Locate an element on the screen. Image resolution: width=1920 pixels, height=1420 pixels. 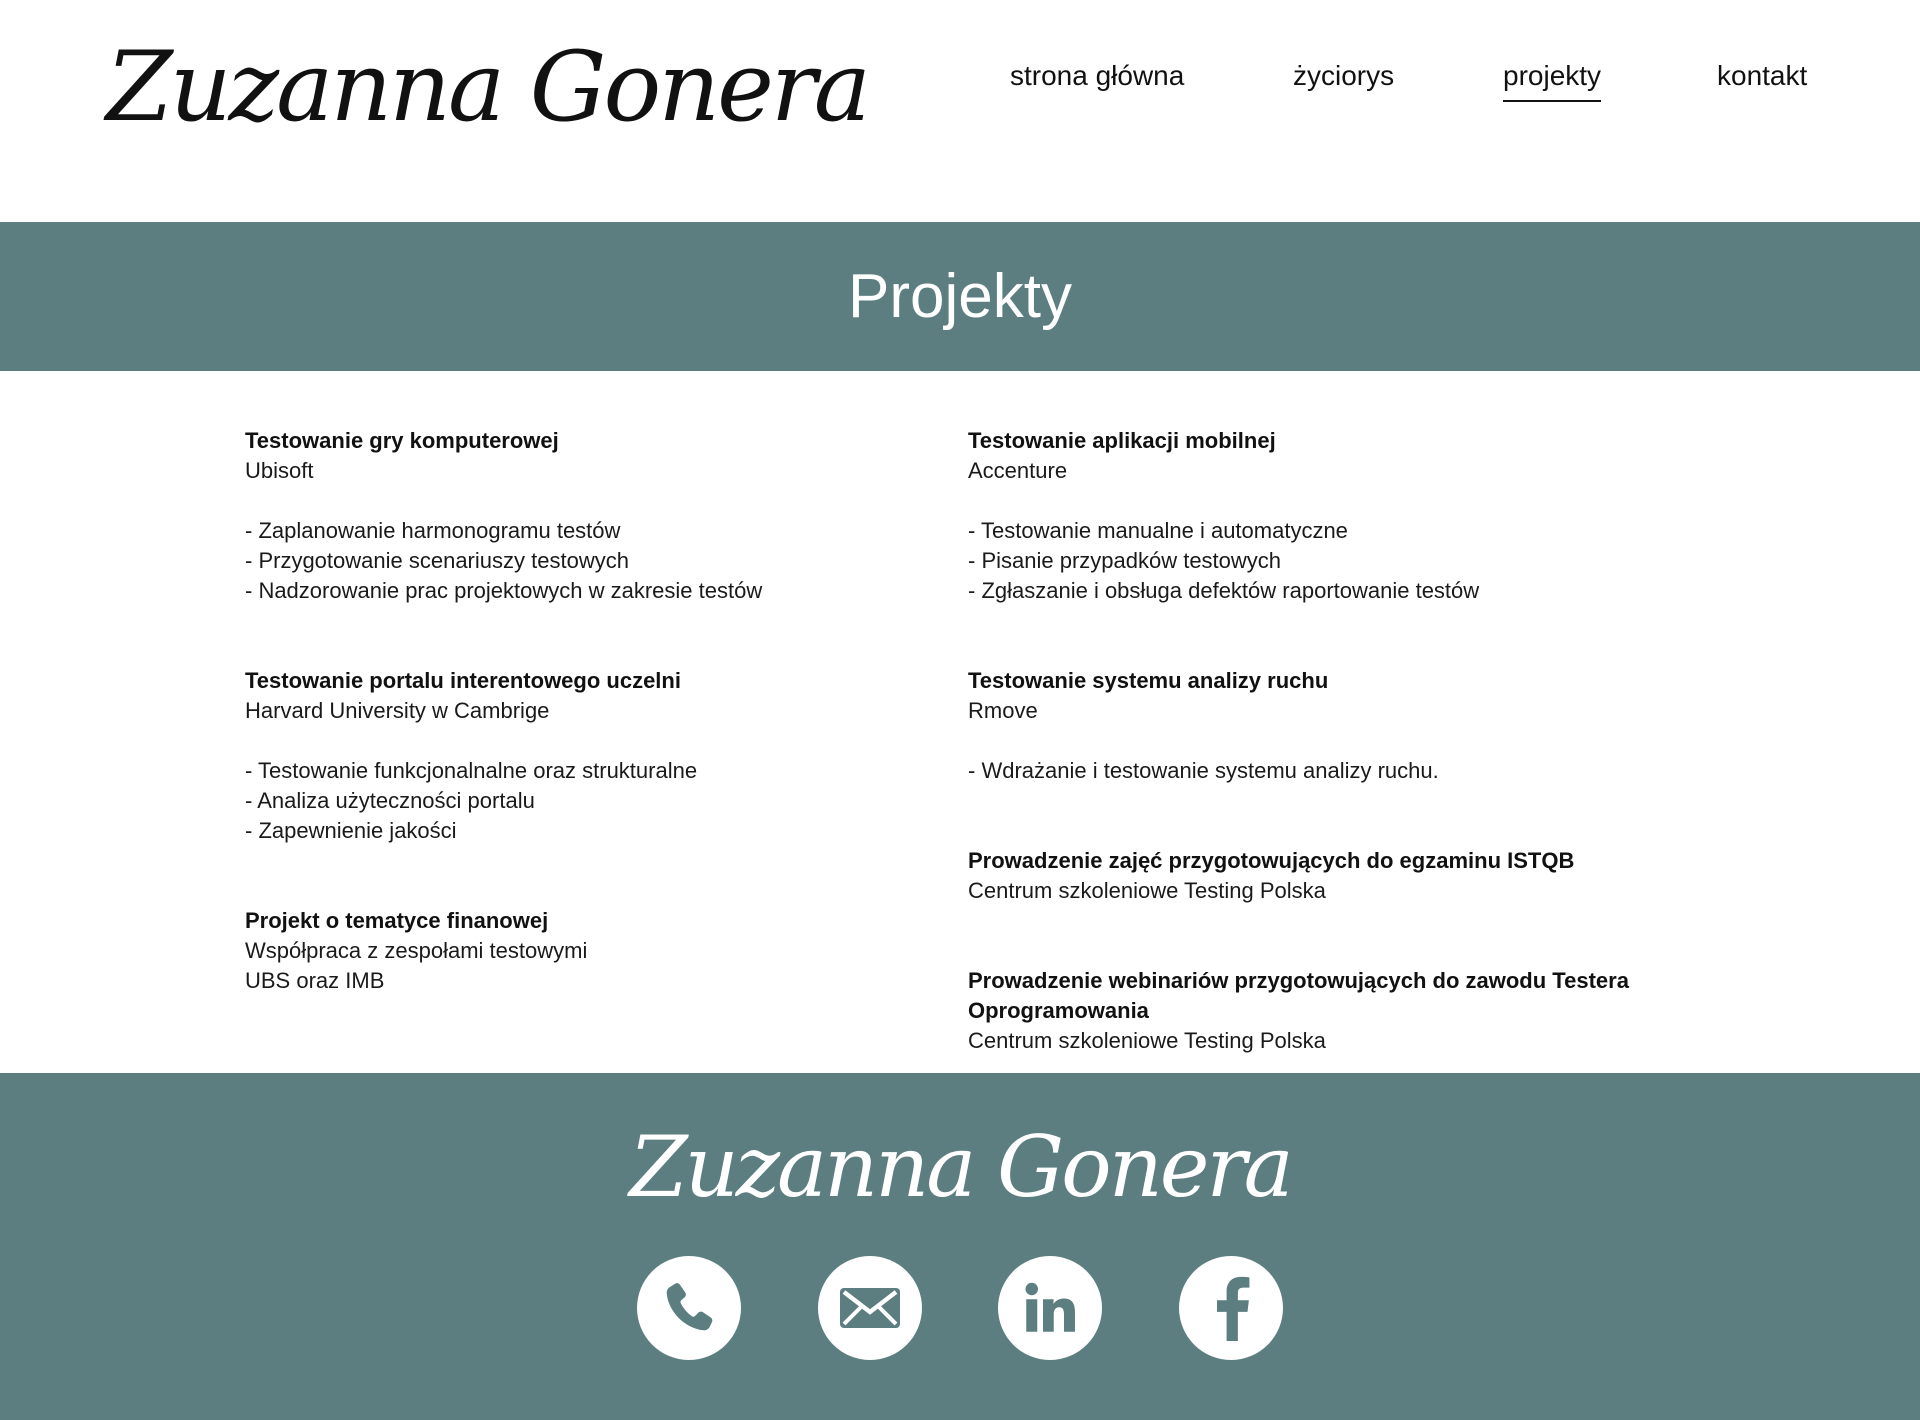
page-title: Projekty is located at coordinates (960, 296).